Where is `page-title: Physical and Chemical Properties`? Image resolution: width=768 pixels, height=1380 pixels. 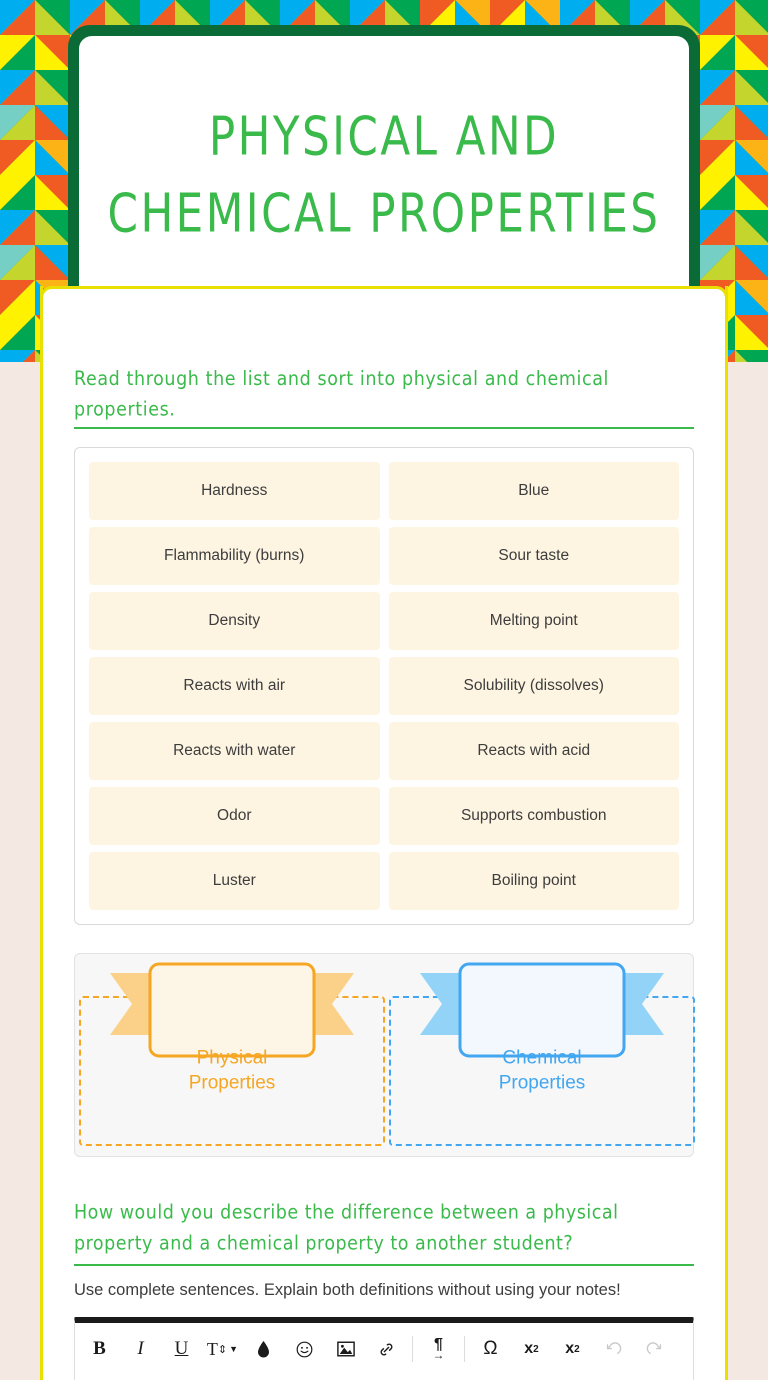 page-title: Physical and Chemical Properties is located at coordinates (384, 175).